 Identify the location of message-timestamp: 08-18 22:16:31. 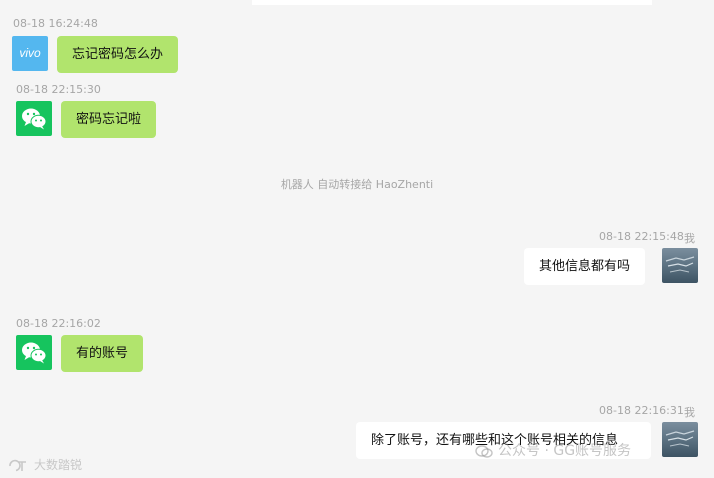
(641, 410).